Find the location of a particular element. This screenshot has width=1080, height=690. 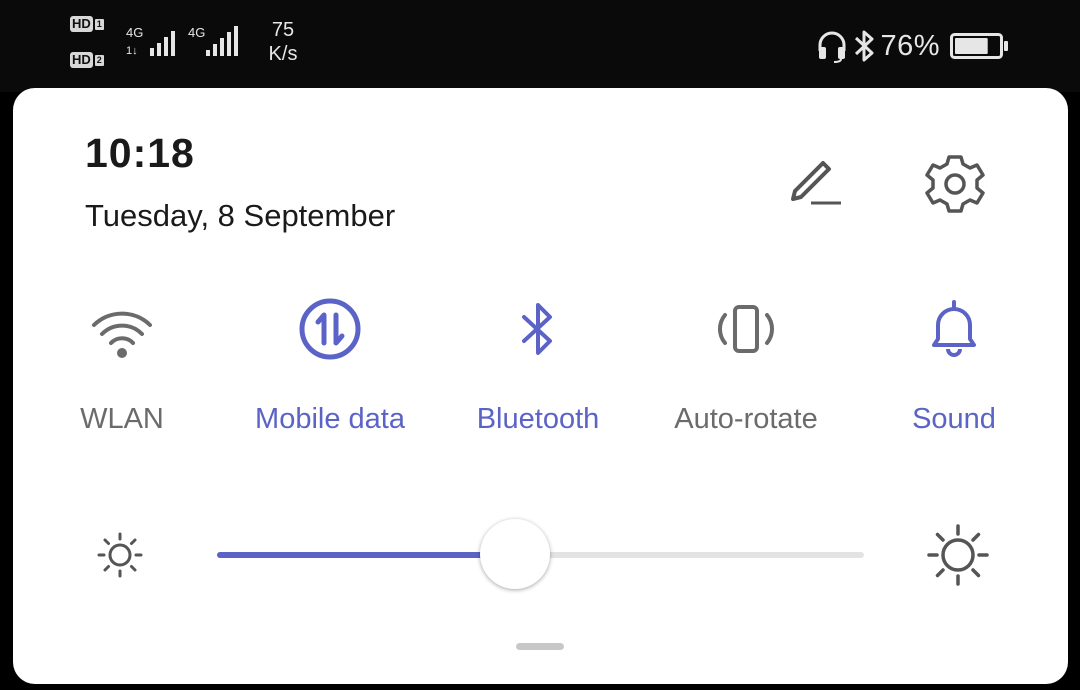

sim2-hd-badge: HD 2 is located at coordinates (87, 60).